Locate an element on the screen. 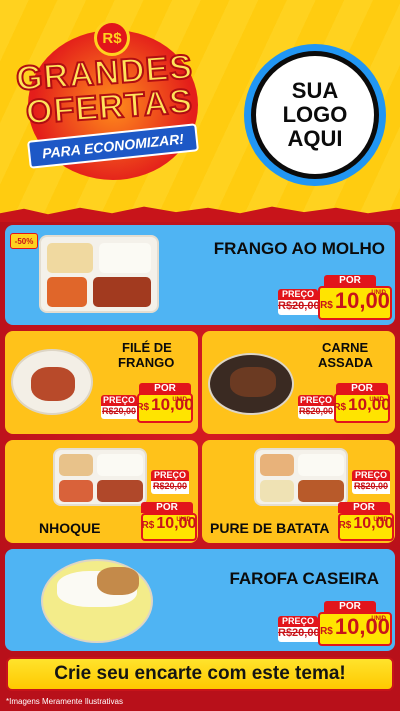 The height and width of the screenshot is (711, 400). logo-line2: LOGO is located at coordinates (315, 115).